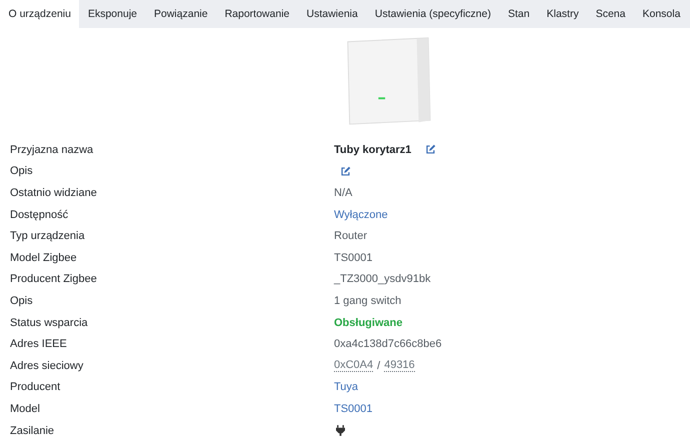 This screenshot has width=690, height=441. Describe the element at coordinates (38, 344) in the screenshot. I see `field-label: Adres IEEE` at that location.